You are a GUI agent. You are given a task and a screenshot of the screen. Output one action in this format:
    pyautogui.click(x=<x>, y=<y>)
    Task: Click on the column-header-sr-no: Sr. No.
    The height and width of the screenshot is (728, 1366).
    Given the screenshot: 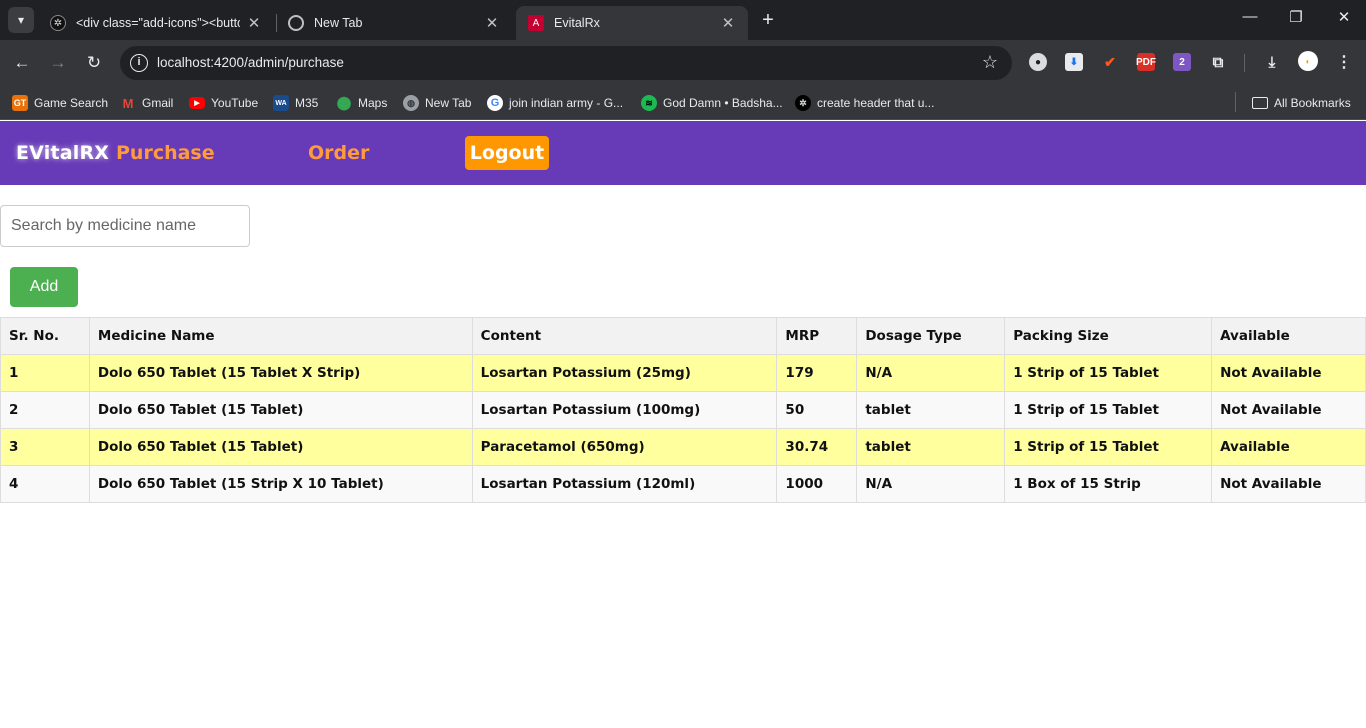 What is the action you would take?
    pyautogui.click(x=45, y=336)
    